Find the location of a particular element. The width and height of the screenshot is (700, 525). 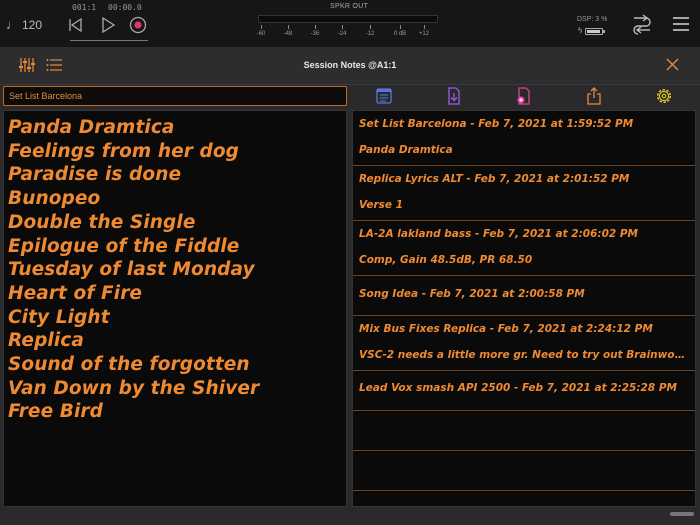

editor-line: Double the Single is located at coordinates (102, 222).